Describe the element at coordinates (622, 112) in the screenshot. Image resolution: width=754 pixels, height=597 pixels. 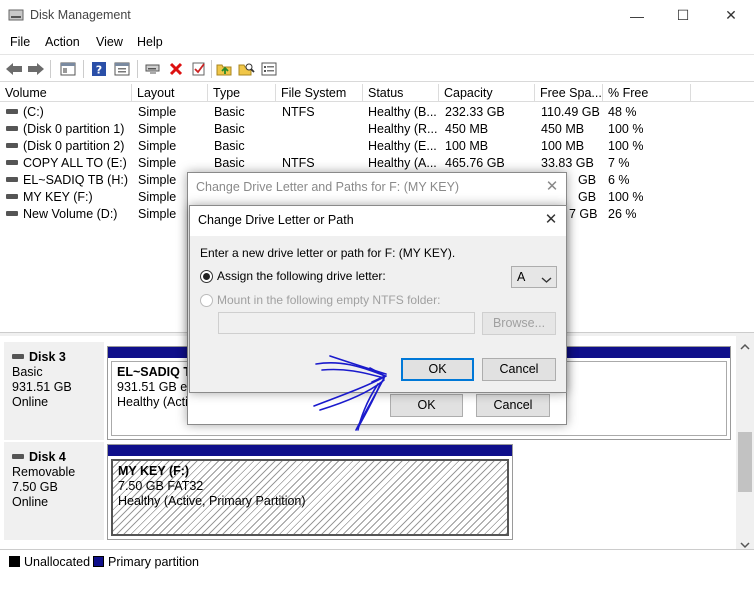
I see `percent-free-cell: 48 %` at that location.